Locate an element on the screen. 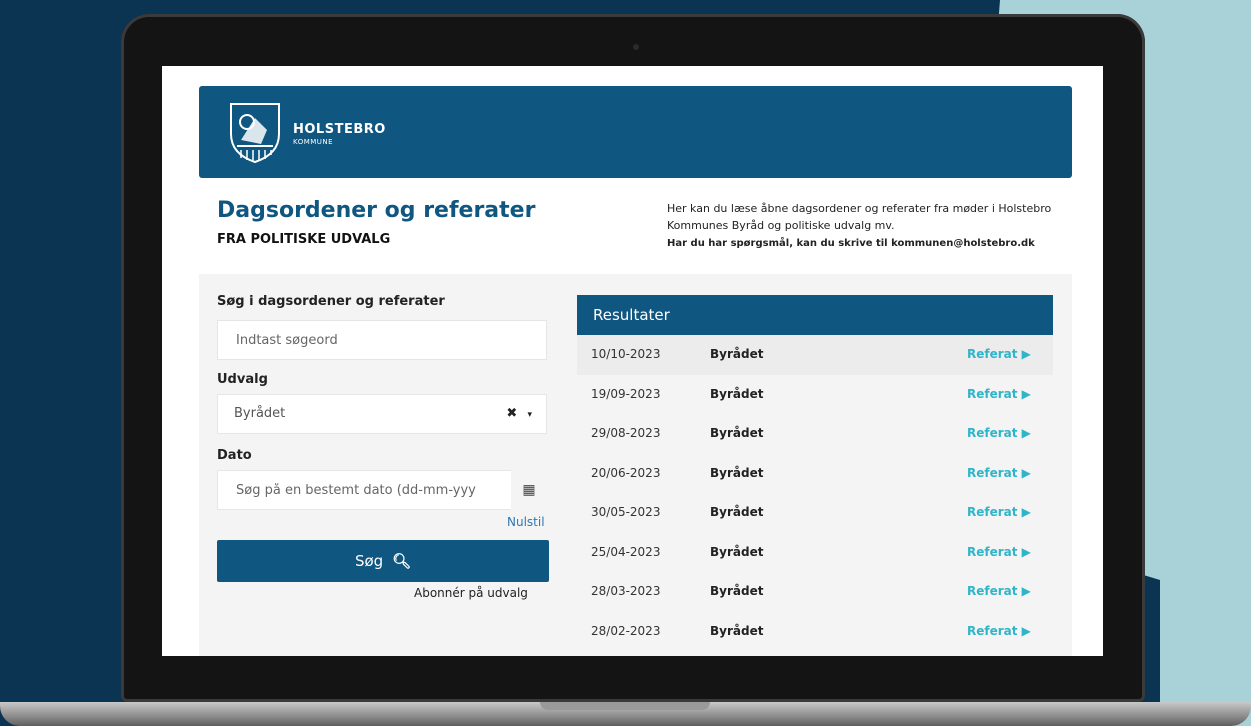 This screenshot has width=1251, height=726. search-icon: 🔍︎ is located at coordinates (401, 561).